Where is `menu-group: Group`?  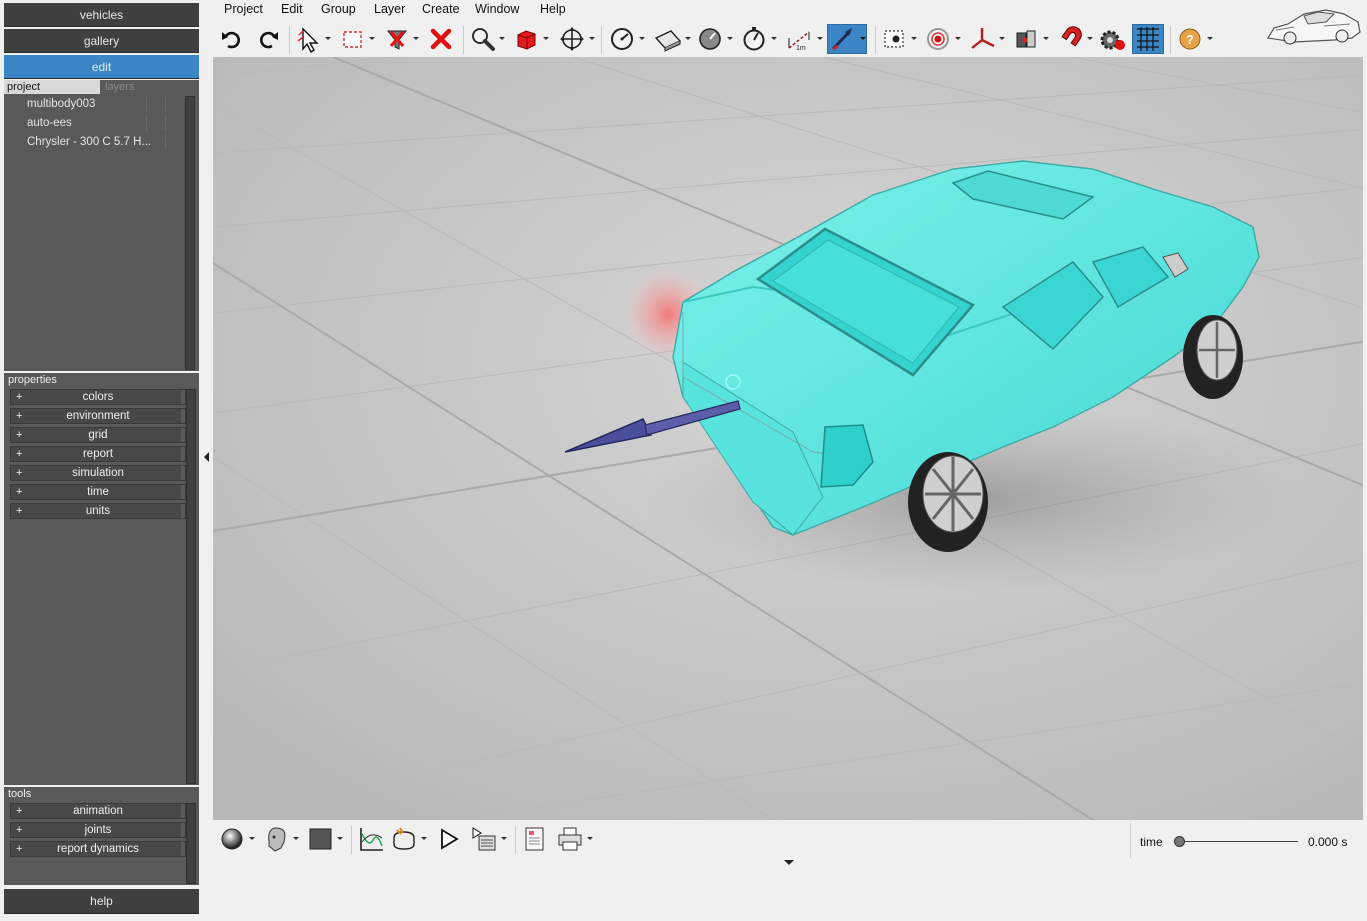
menu-group: Group is located at coordinates (338, 9).